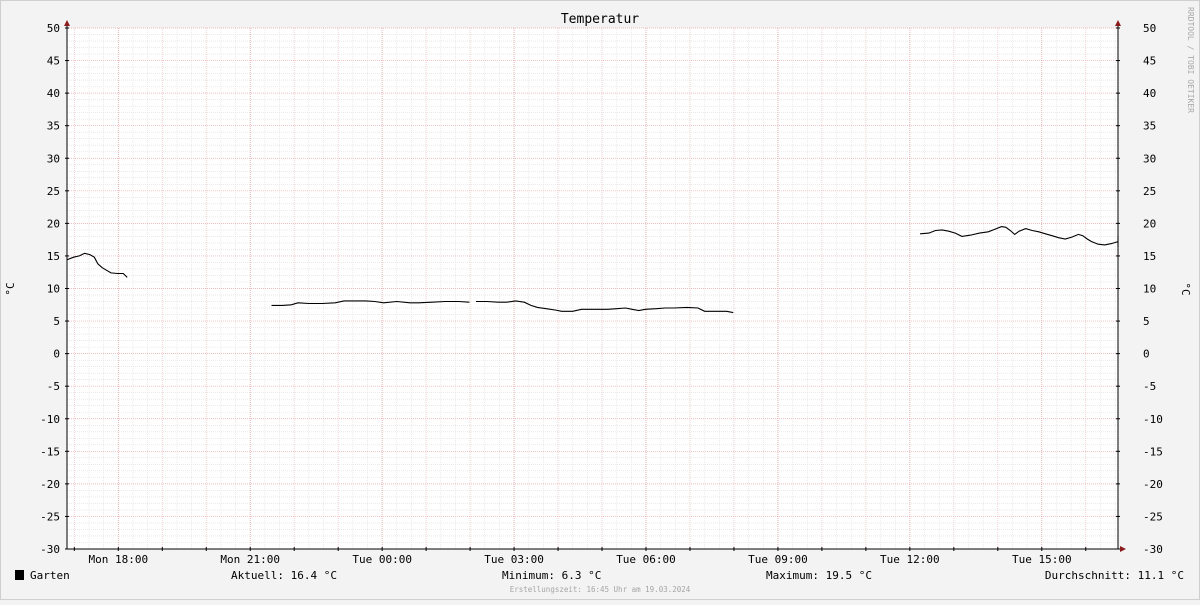  Describe the element at coordinates (50, 419) in the screenshot. I see `y-tick-label-left: -10` at that location.